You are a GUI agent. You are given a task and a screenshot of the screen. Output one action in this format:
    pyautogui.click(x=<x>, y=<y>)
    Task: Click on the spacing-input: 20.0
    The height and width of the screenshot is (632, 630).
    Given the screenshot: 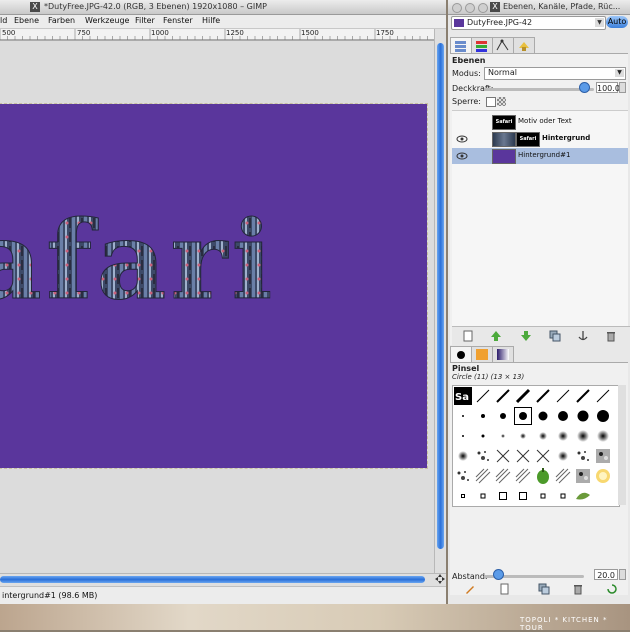 What is the action you would take?
    pyautogui.click(x=606, y=574)
    